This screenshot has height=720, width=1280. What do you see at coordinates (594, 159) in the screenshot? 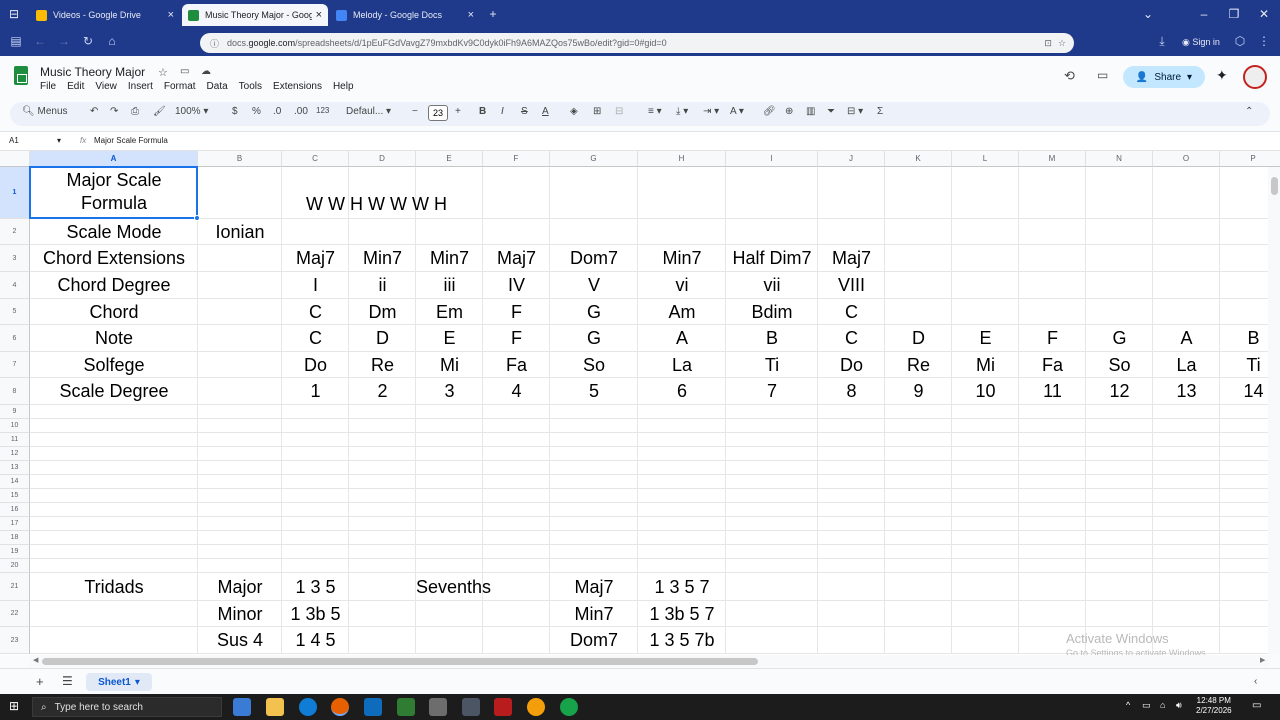
I see `column-header-g: G` at bounding box center [594, 159].